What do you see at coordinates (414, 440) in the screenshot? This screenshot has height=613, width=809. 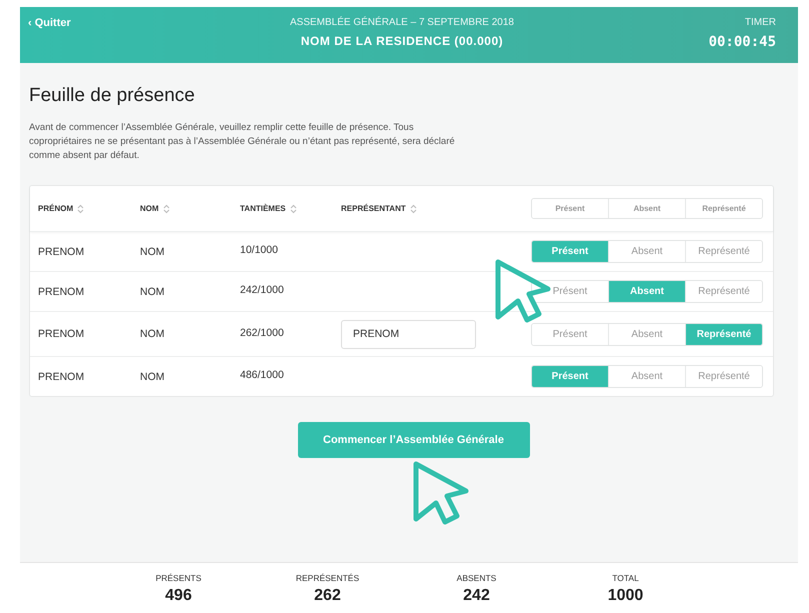 I see `start-button: Commencer l’Assemblée Générale` at bounding box center [414, 440].